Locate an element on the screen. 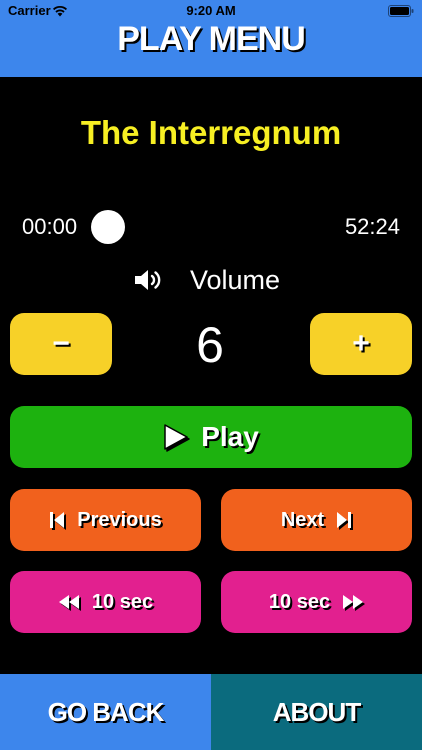 The width and height of the screenshot is (422, 750). volume-down-label: − is located at coordinates (61, 343).